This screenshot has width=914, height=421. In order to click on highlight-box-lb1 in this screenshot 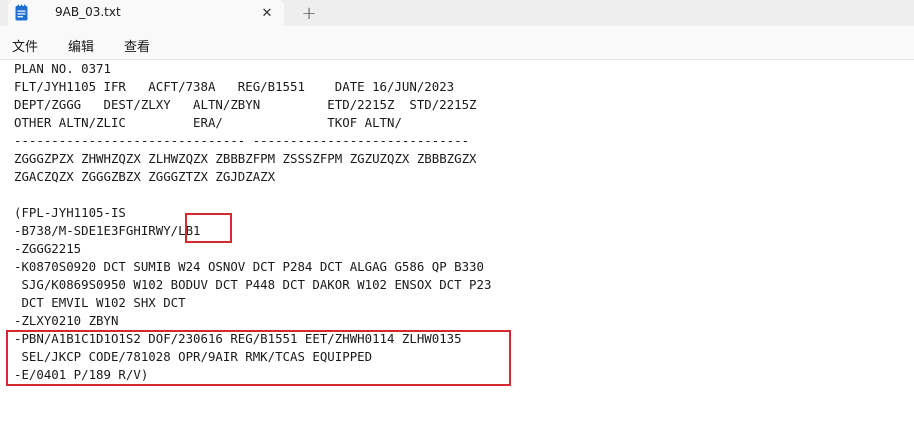, I will do `click(208, 228)`.